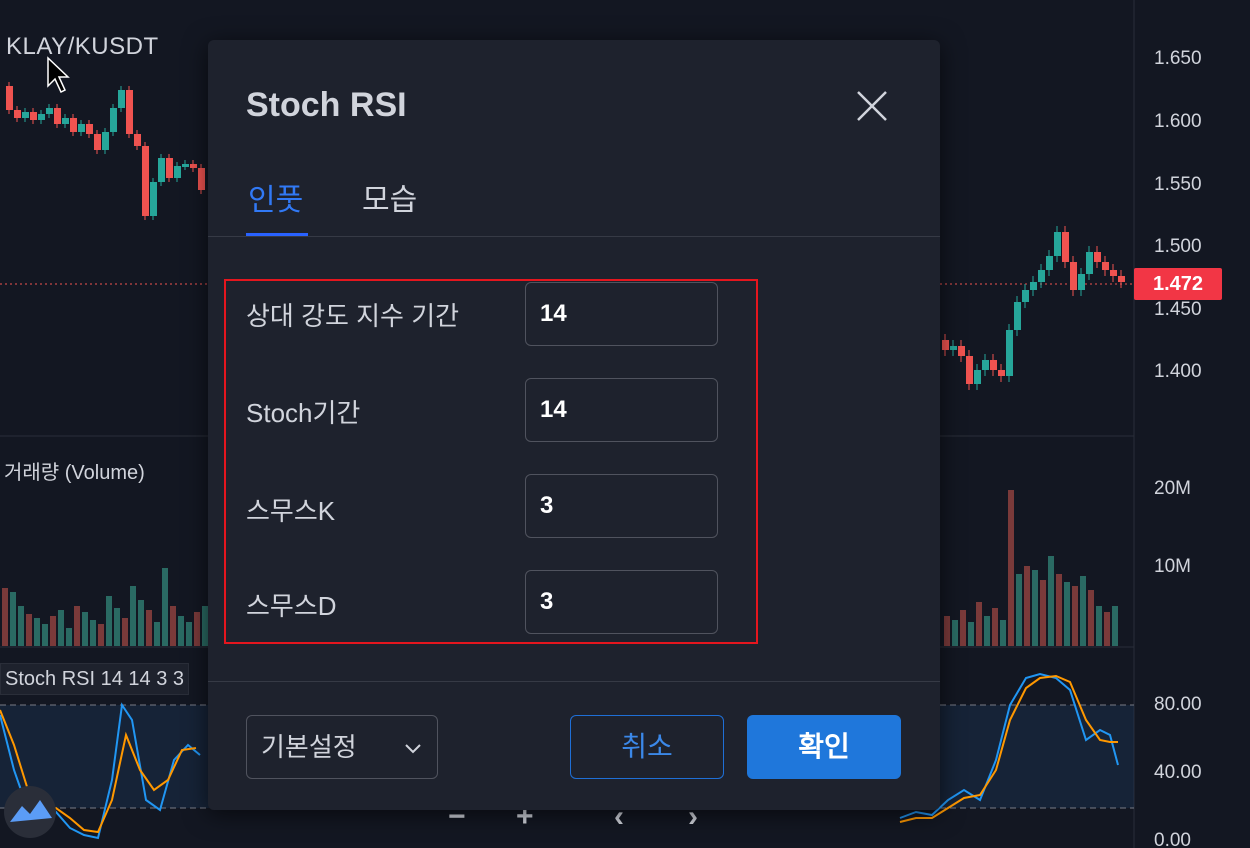 The image size is (1250, 848). What do you see at coordinates (1172, 566) in the screenshot?
I see `volume-tick: 10M` at bounding box center [1172, 566].